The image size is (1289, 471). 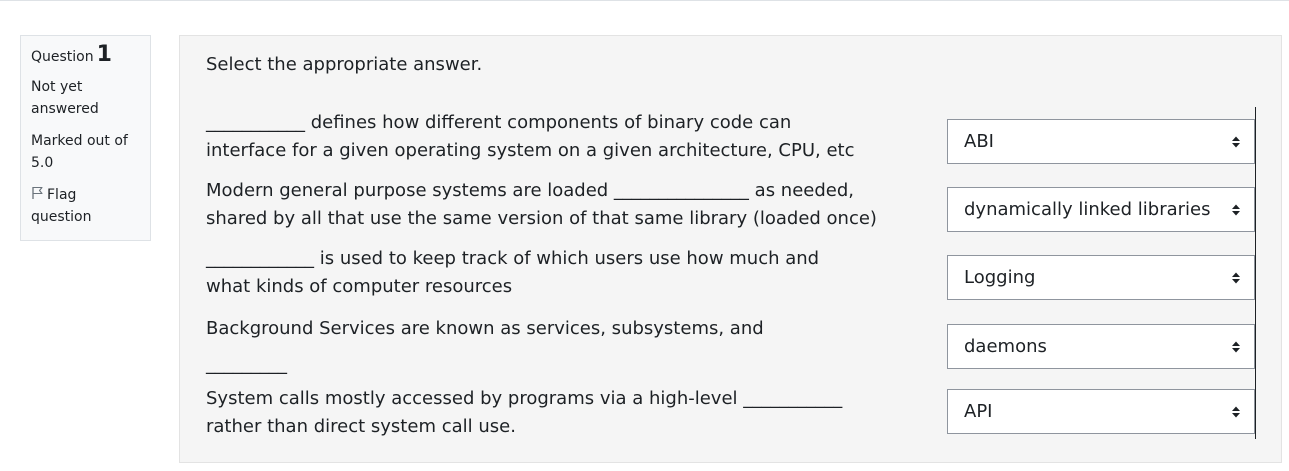 What do you see at coordinates (1005, 346) in the screenshot?
I see `answer-select-value: daemons` at bounding box center [1005, 346].